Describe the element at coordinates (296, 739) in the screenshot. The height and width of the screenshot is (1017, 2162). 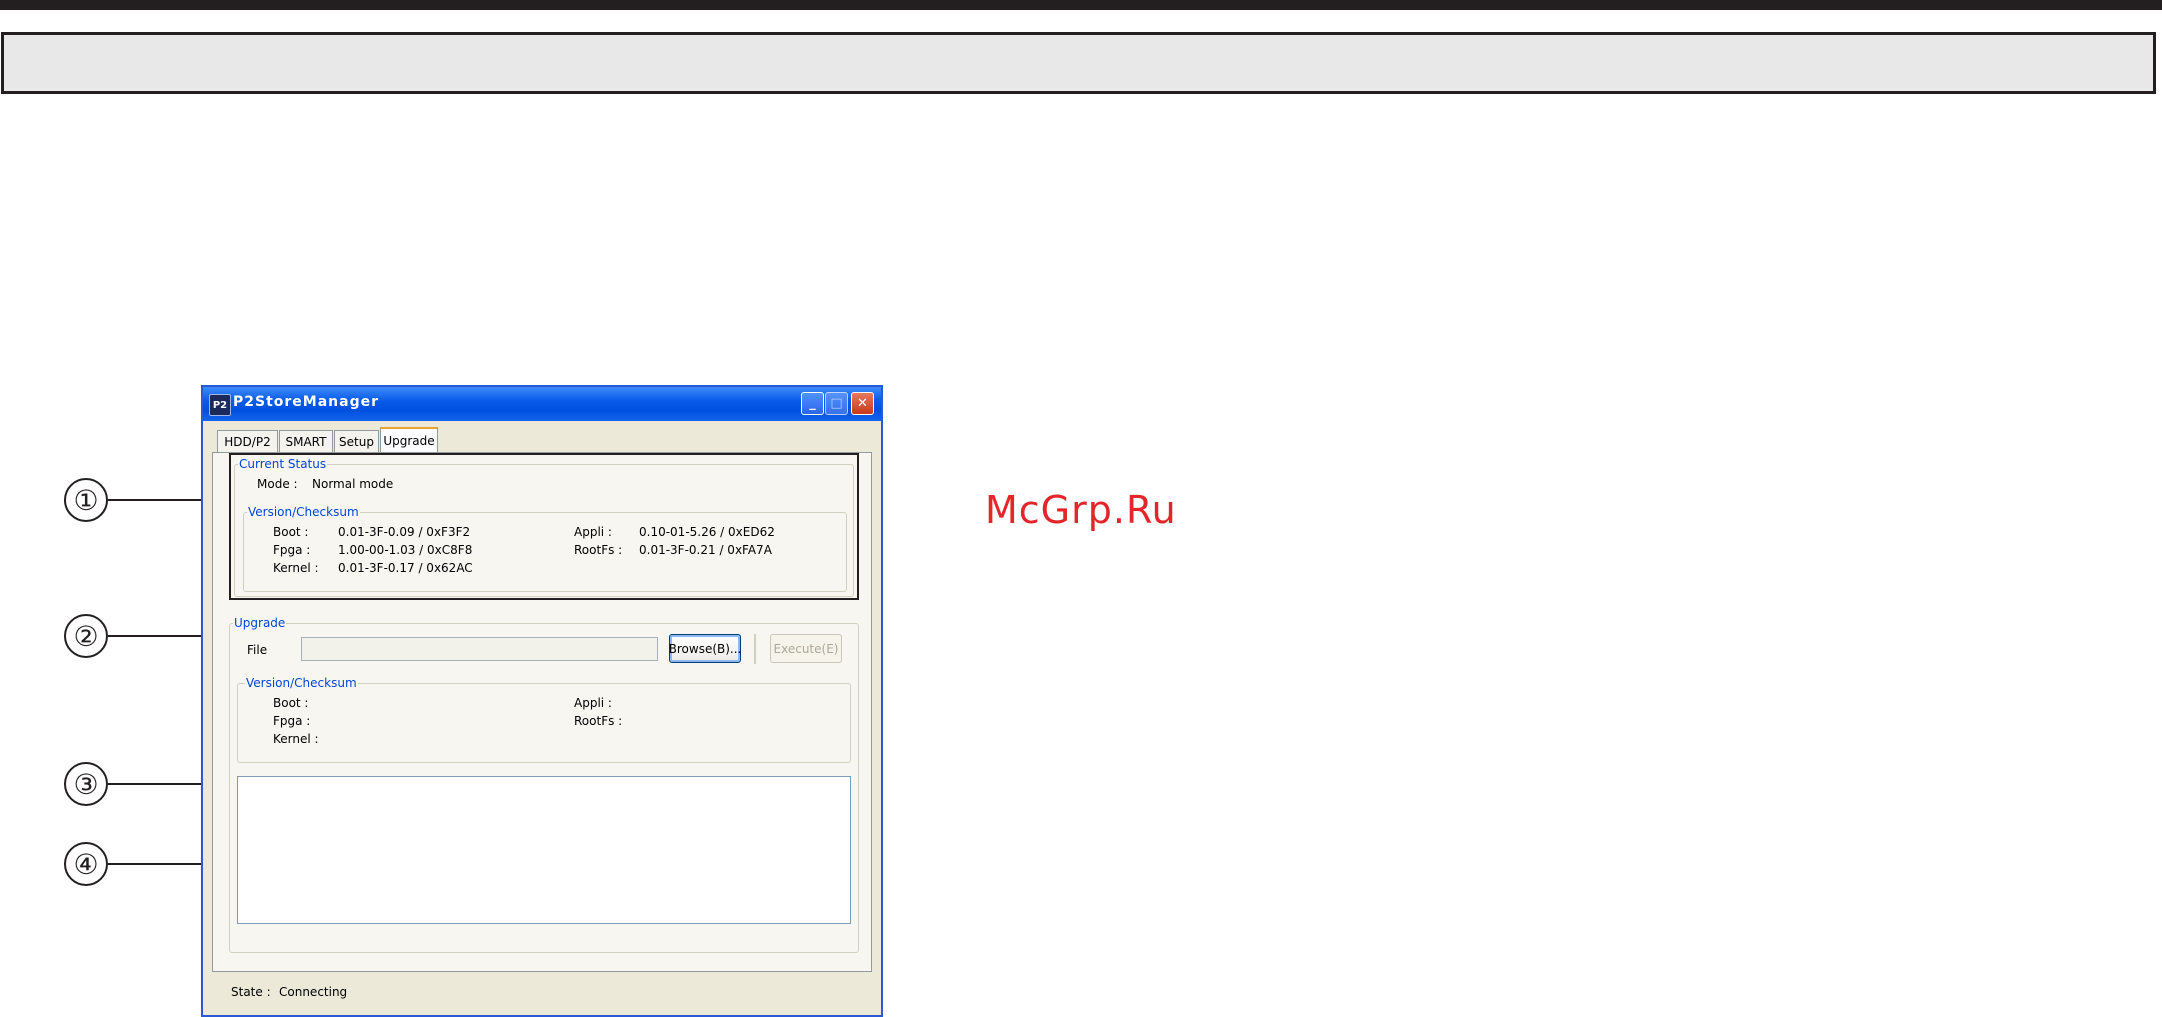
I see `upgrade-kernel-label: Kernel :` at that location.